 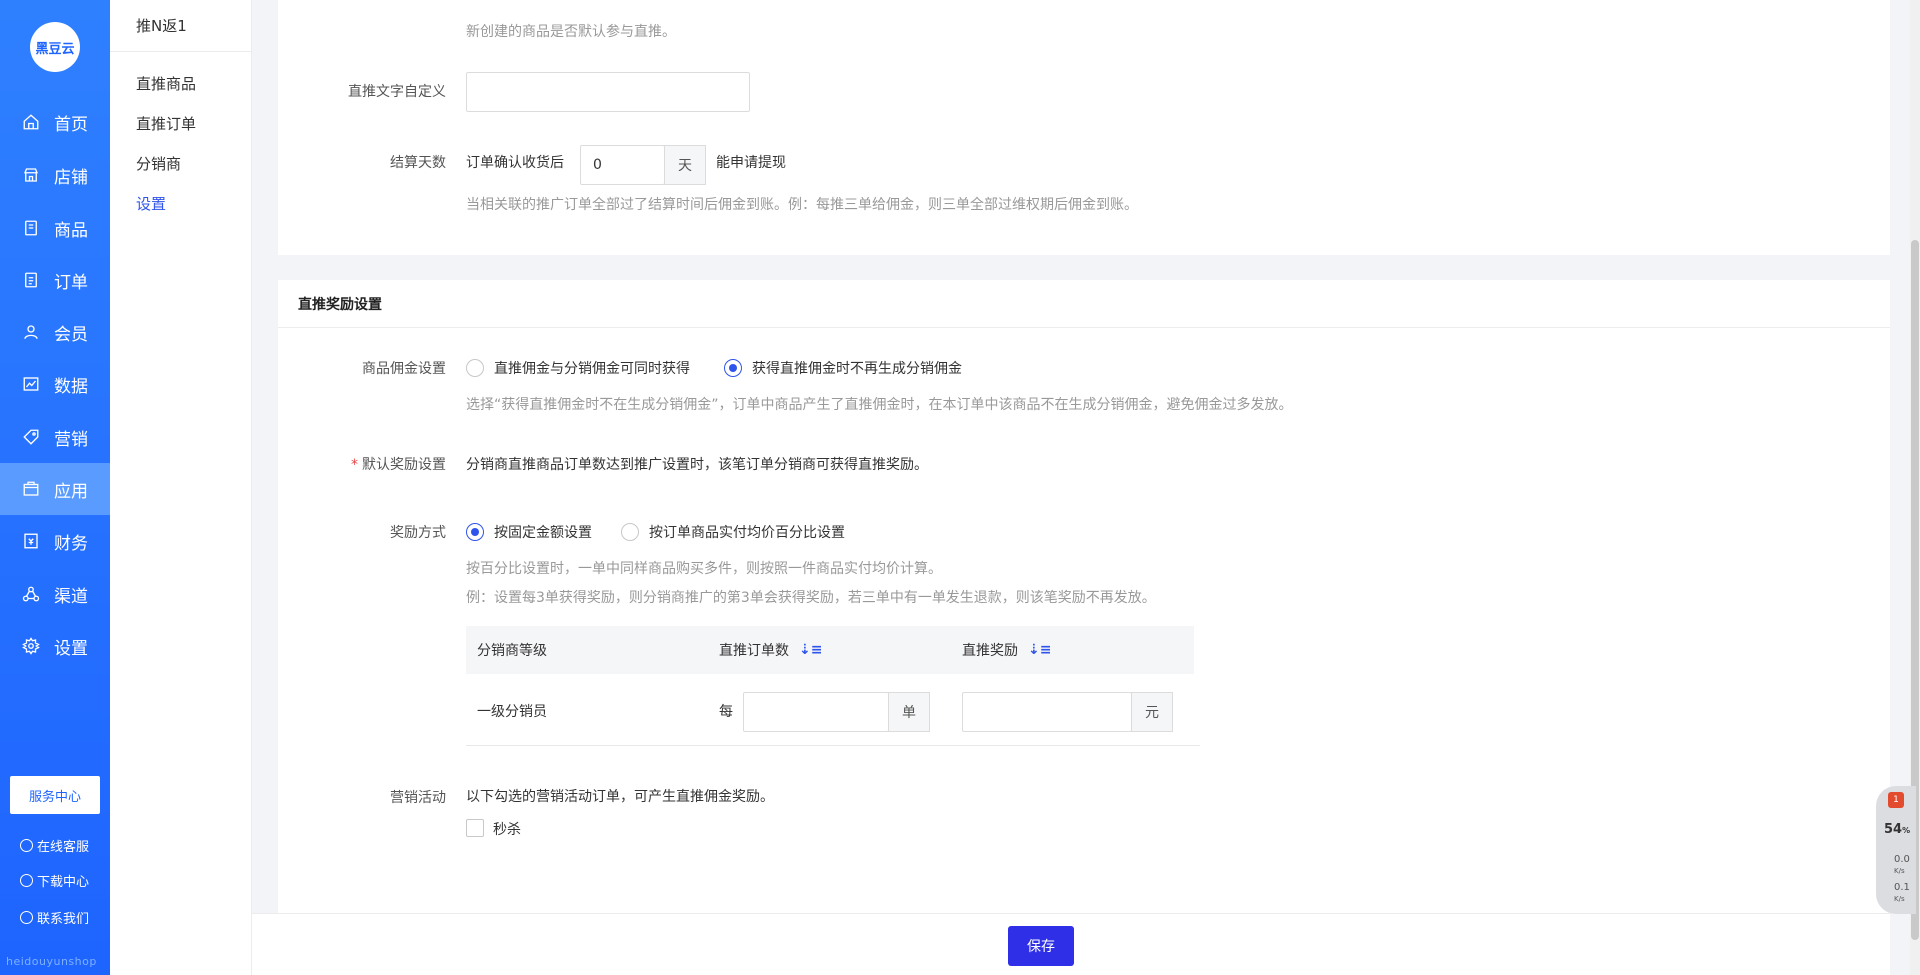 I want to click on download-icon, so click(x=26, y=880).